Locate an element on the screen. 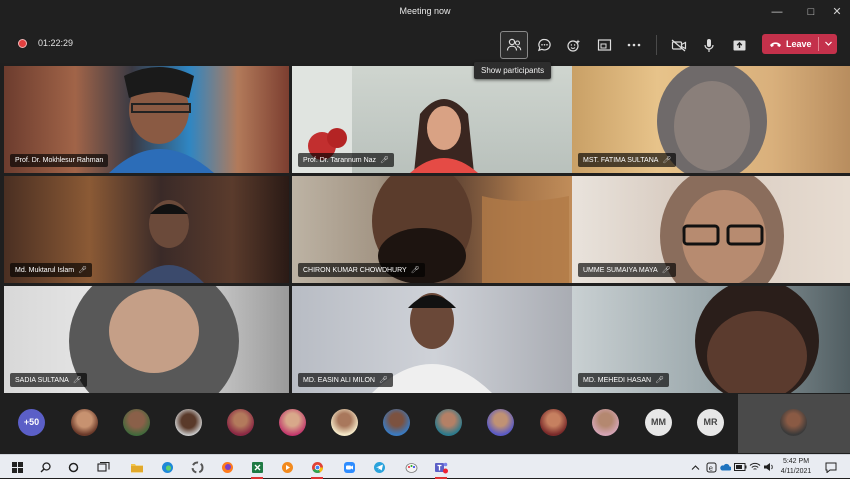  rooms-button is located at coordinates (604, 45).